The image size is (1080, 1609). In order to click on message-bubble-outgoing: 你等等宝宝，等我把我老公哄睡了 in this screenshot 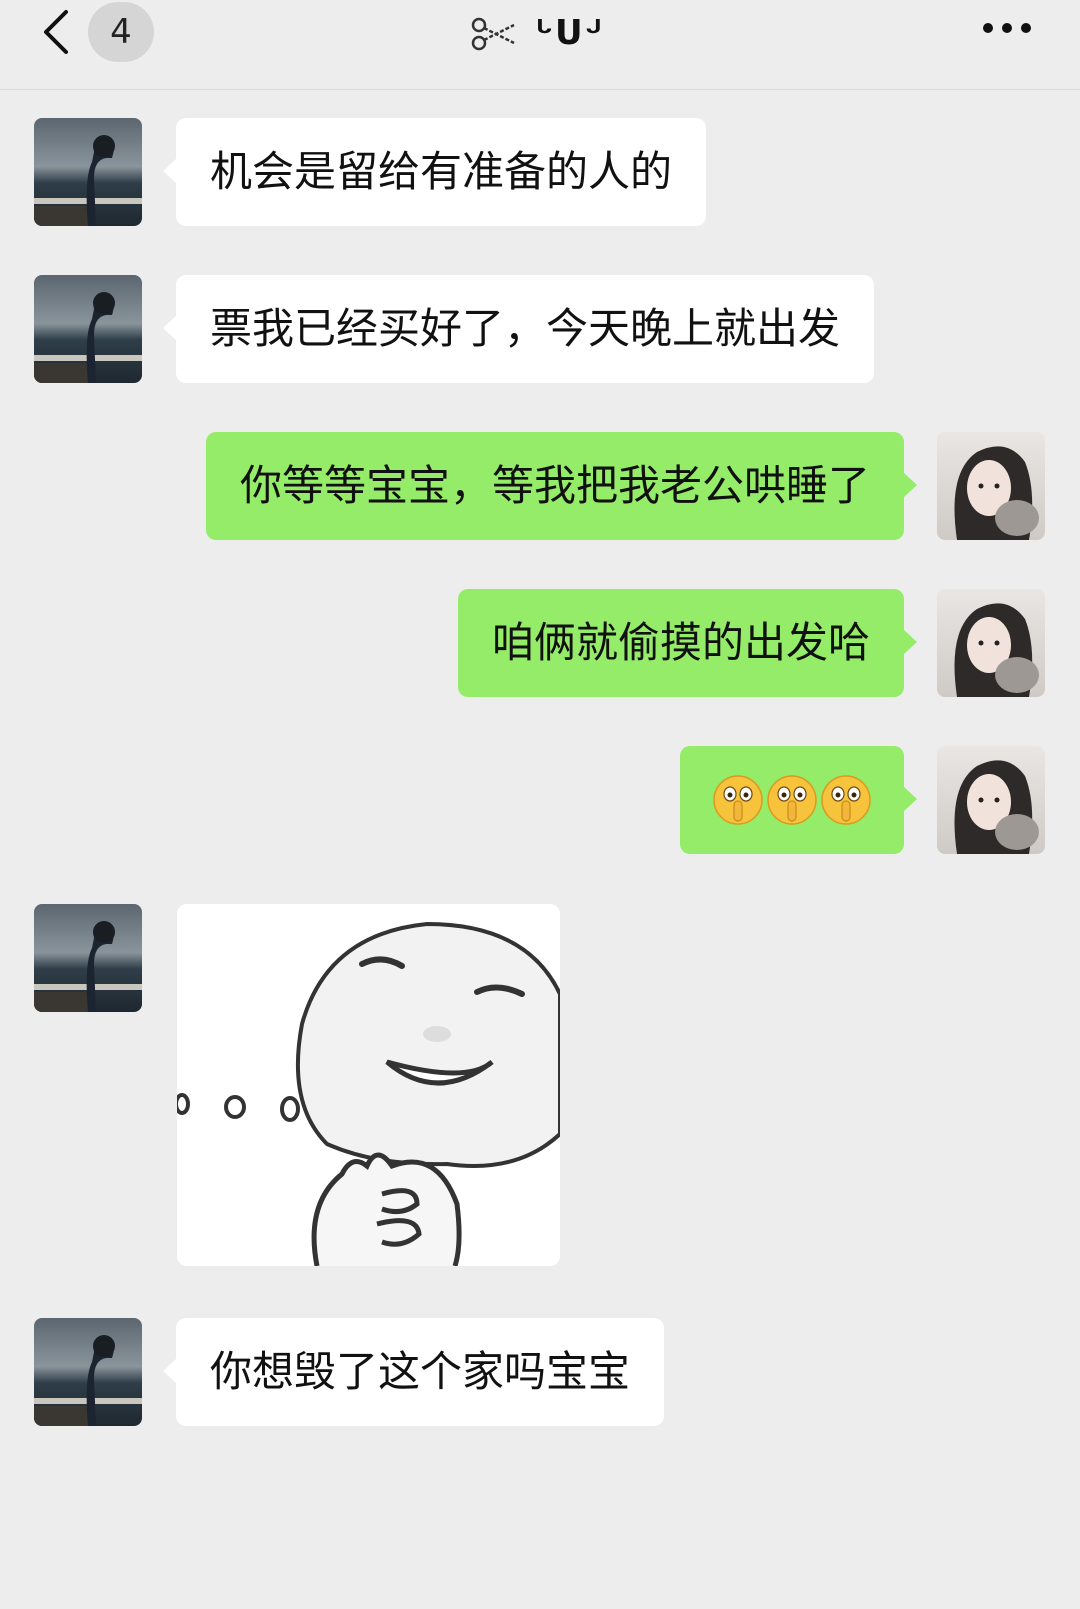, I will do `click(561, 486)`.